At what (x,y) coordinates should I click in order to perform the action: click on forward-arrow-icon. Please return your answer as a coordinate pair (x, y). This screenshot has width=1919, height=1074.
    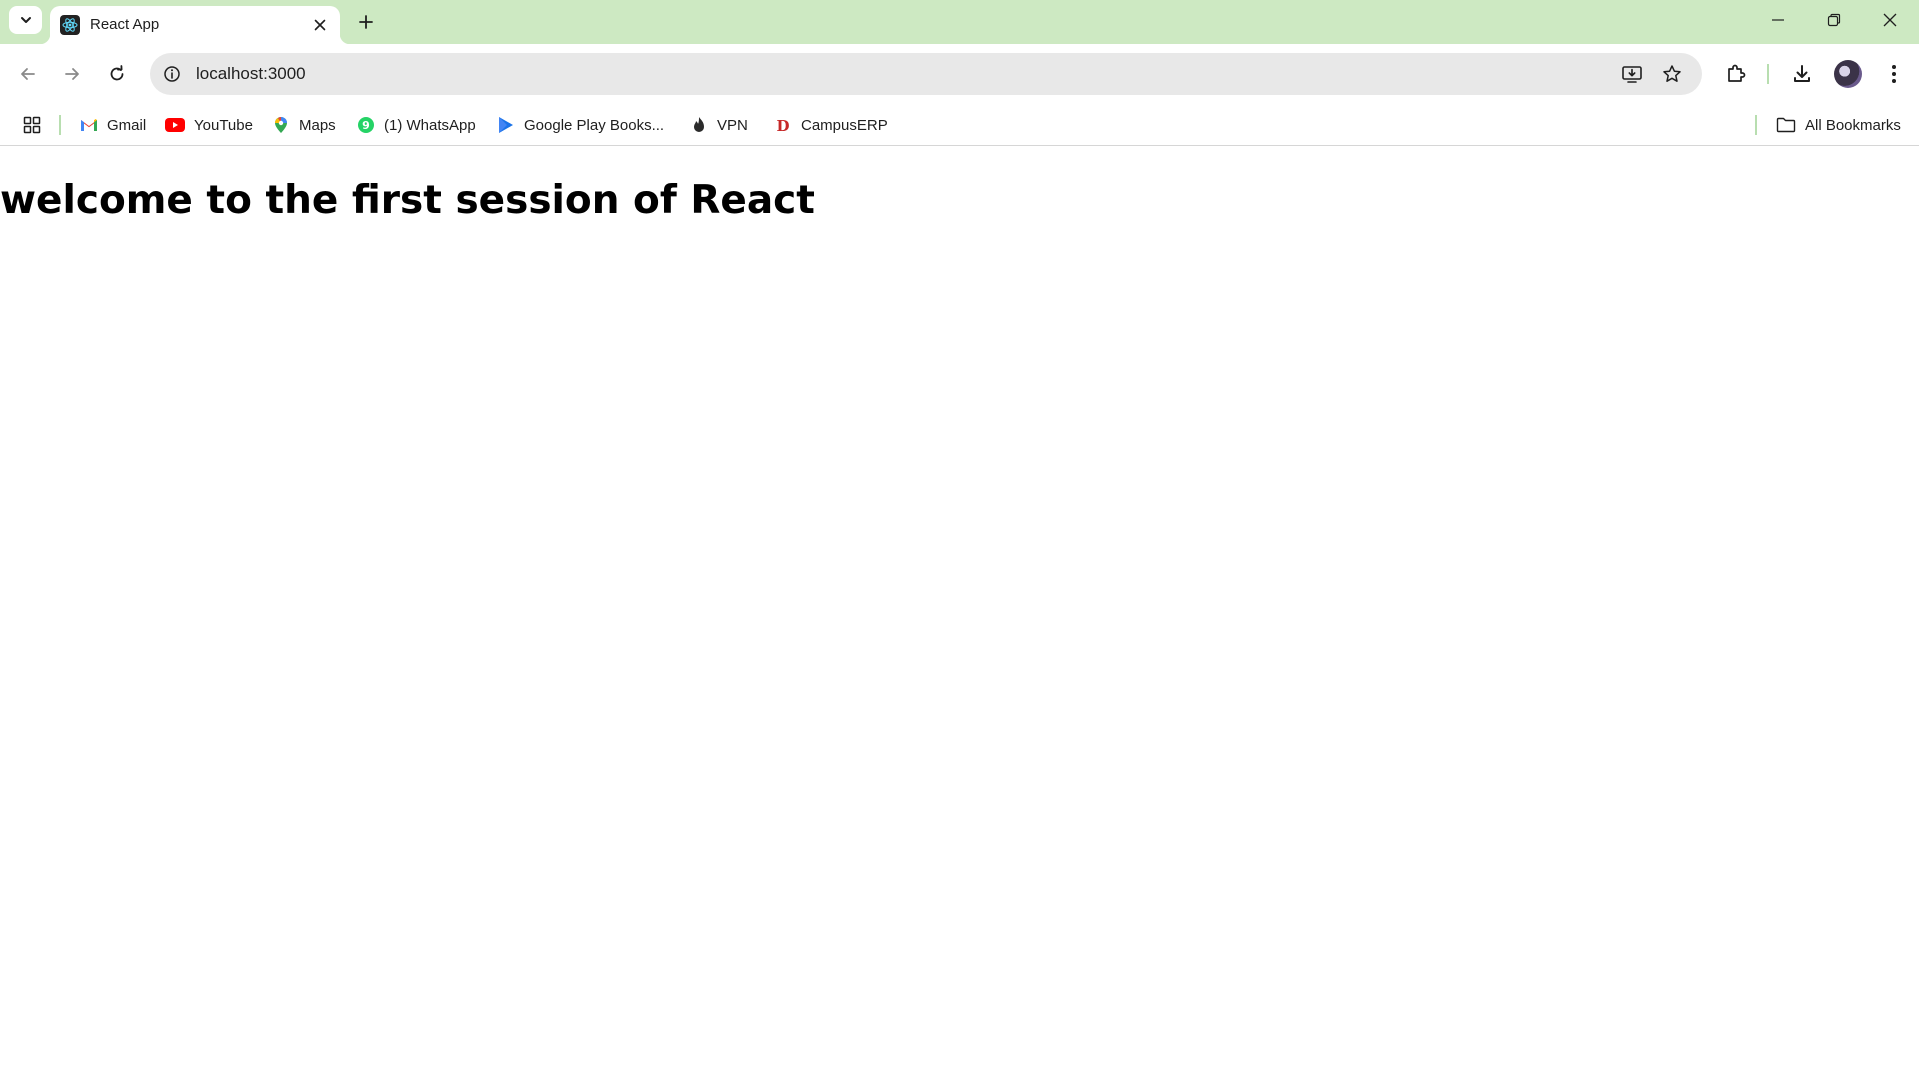
    Looking at the image, I should click on (72, 74).